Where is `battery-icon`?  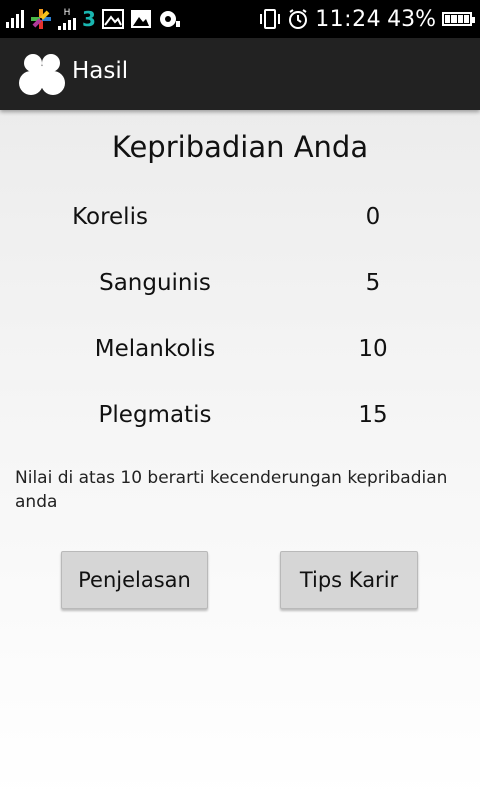 battery-icon is located at coordinates (458, 19).